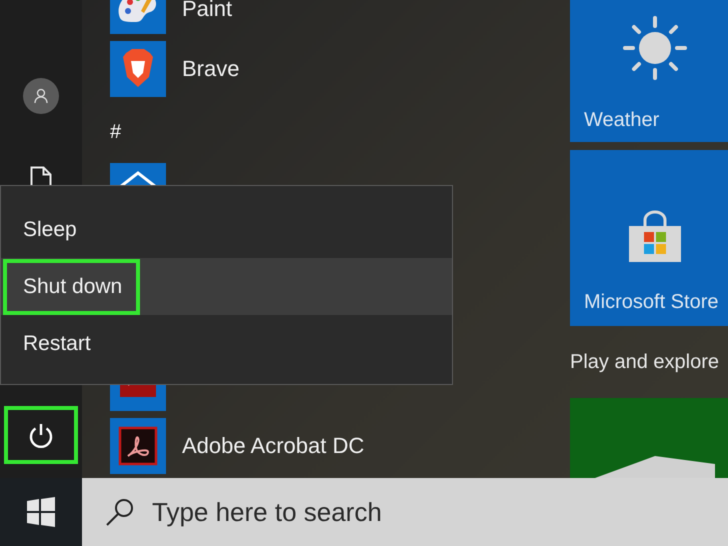 This screenshot has height=546, width=728. What do you see at coordinates (273, 446) in the screenshot?
I see `app-name: Adobe Acrobat DC` at bounding box center [273, 446].